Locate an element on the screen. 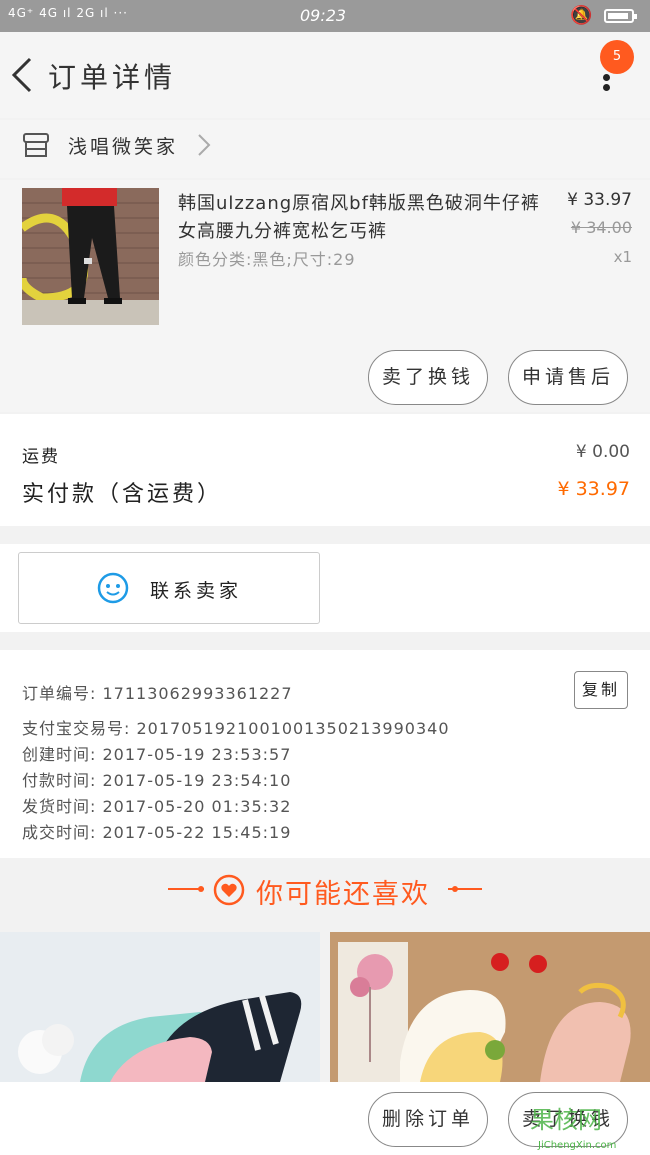 The image size is (650, 1155). watermark-logo: 果核网 is located at coordinates (566, 1120).